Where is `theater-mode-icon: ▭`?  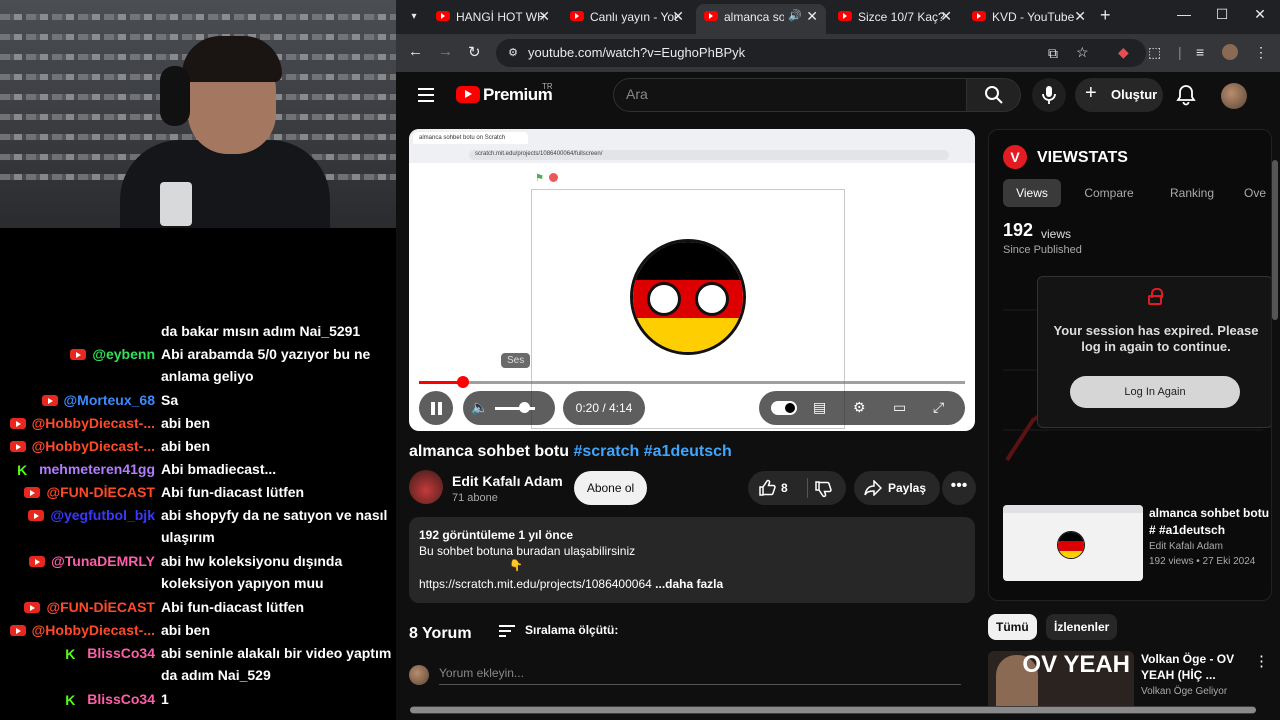
theater-mode-icon: ▭ is located at coordinates (899, 407).